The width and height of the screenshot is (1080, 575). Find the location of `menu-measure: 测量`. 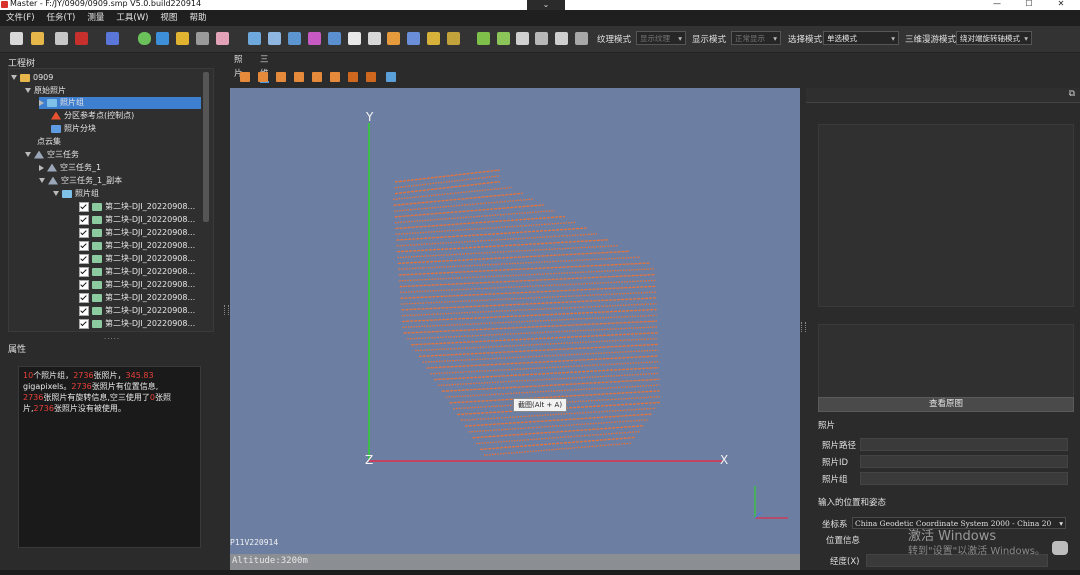

menu-measure: 测量 is located at coordinates (95, 18).